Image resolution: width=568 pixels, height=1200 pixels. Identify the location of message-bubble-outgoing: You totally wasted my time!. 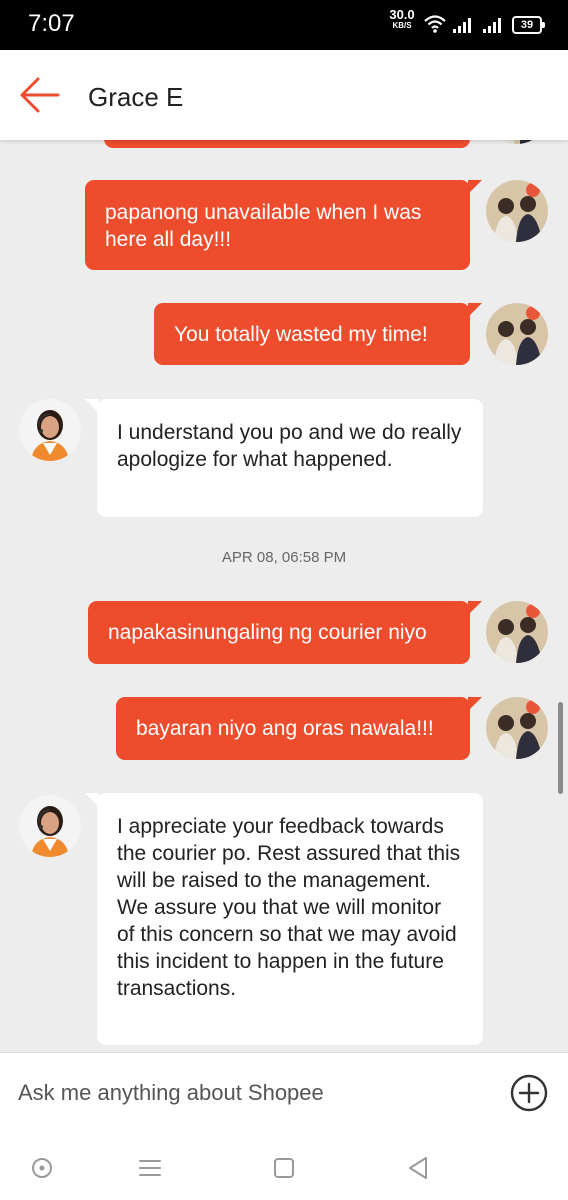
(318, 334).